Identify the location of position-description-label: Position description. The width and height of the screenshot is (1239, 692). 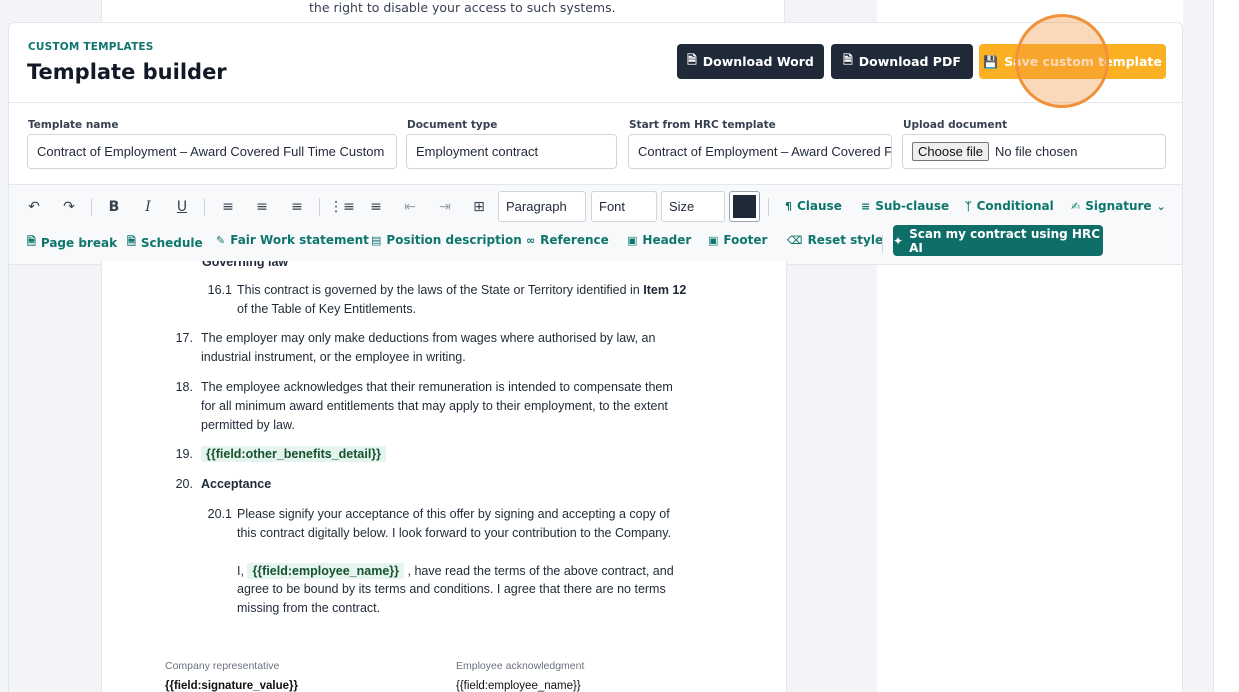
(454, 240).